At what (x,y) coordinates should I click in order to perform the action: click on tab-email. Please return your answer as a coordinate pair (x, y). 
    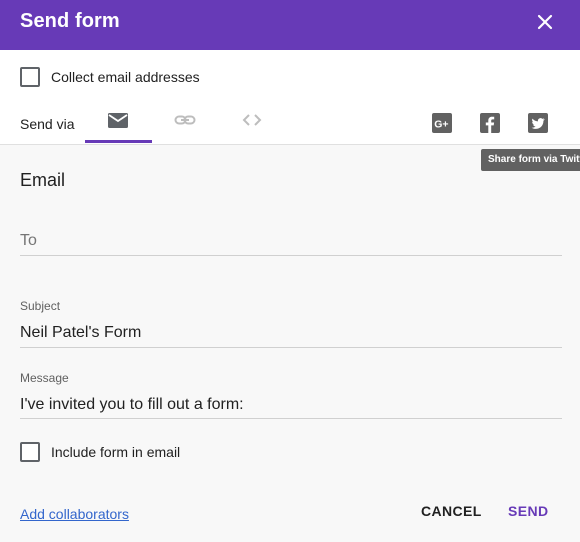
    Looking at the image, I should click on (118, 122).